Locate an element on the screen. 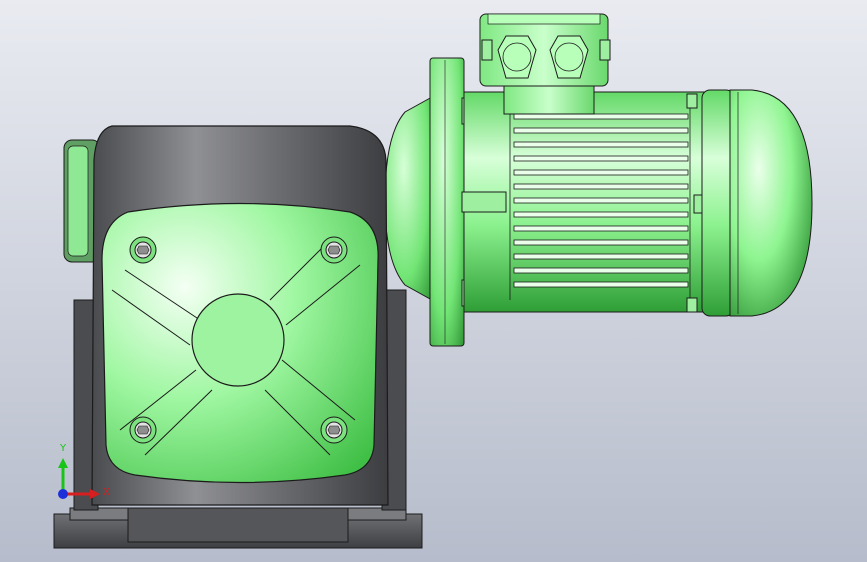 The image size is (867, 562). triad-x-label: X is located at coordinates (106, 492).